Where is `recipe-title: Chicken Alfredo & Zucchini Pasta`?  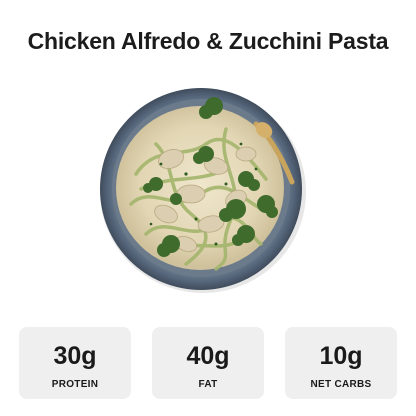 recipe-title: Chicken Alfredo & Zucchini Pasta is located at coordinates (208, 41).